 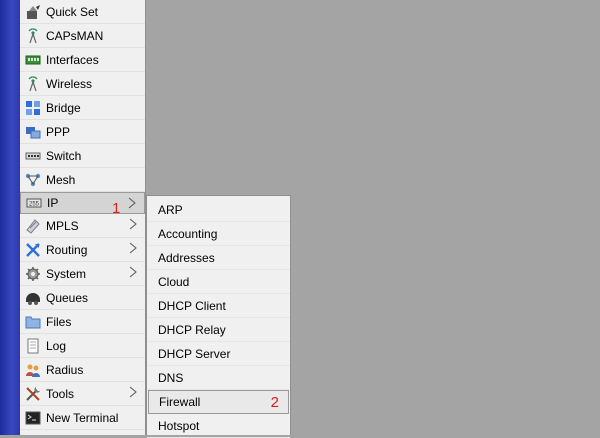 What do you see at coordinates (66, 273) in the screenshot?
I see `menu-item-label: System` at bounding box center [66, 273].